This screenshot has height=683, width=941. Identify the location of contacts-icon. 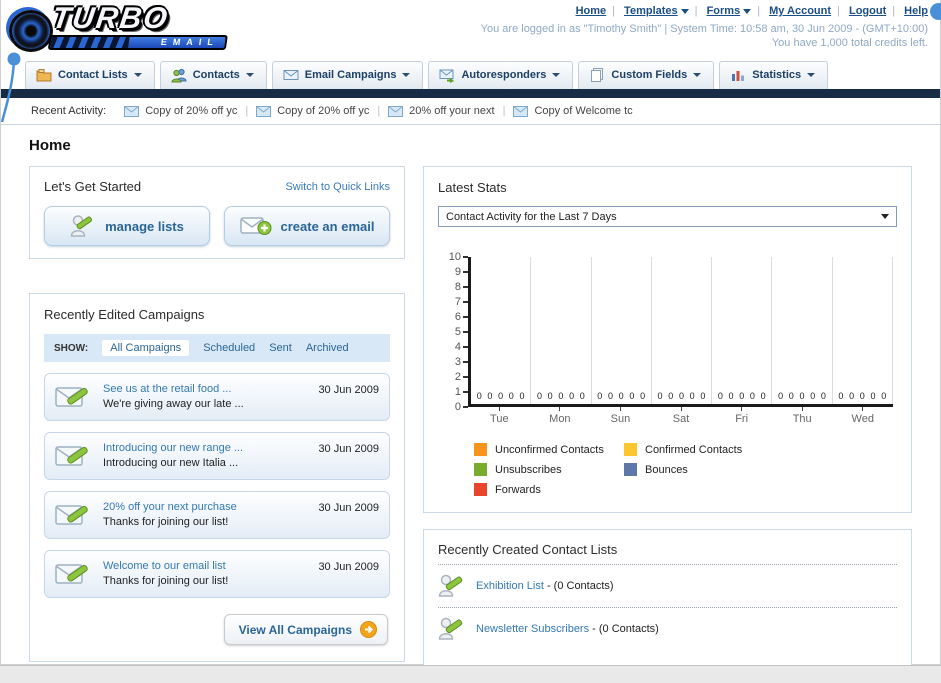
(179, 75).